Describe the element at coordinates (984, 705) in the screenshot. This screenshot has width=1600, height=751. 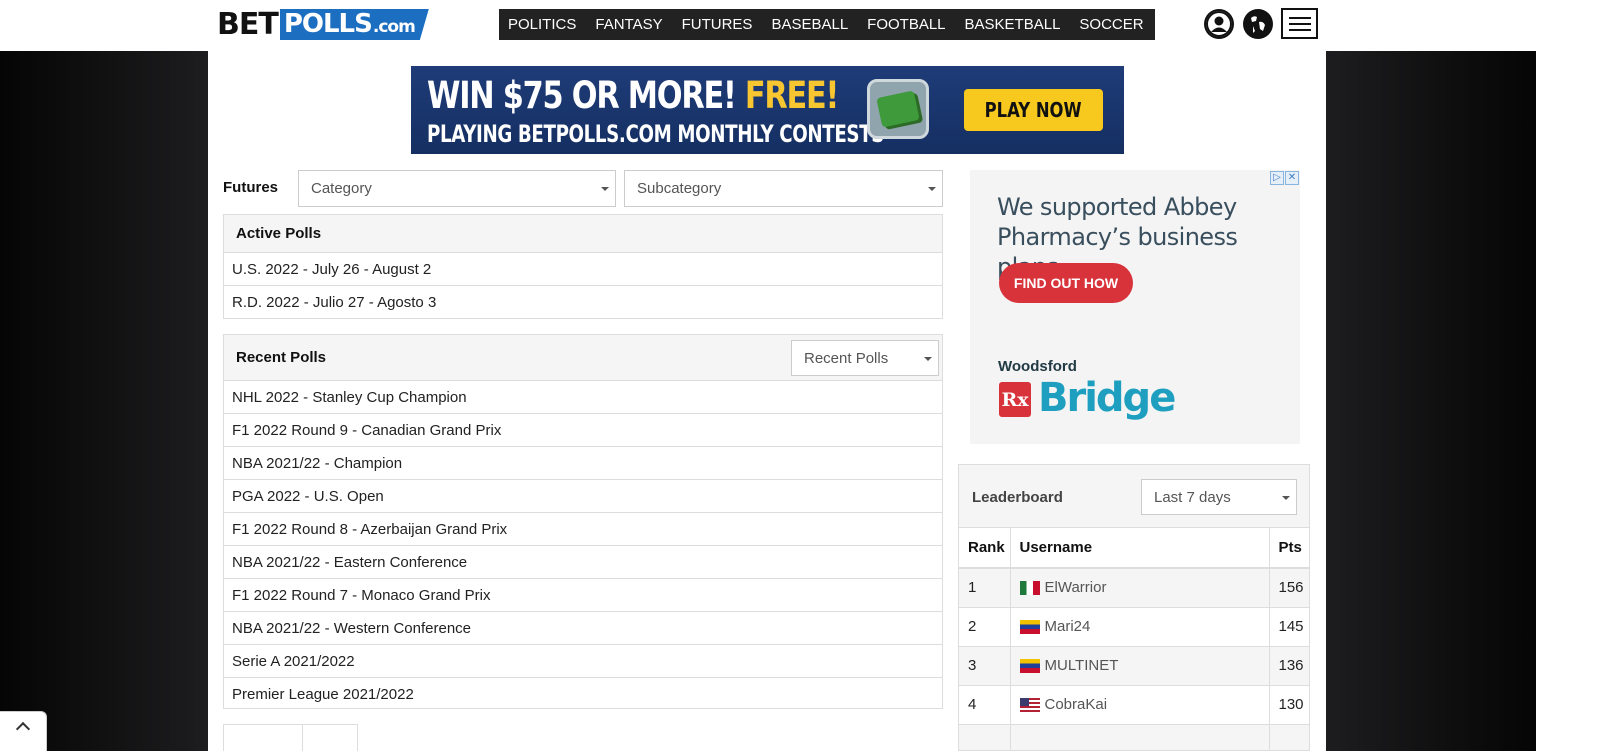
I see `rank-cell: 4` at that location.